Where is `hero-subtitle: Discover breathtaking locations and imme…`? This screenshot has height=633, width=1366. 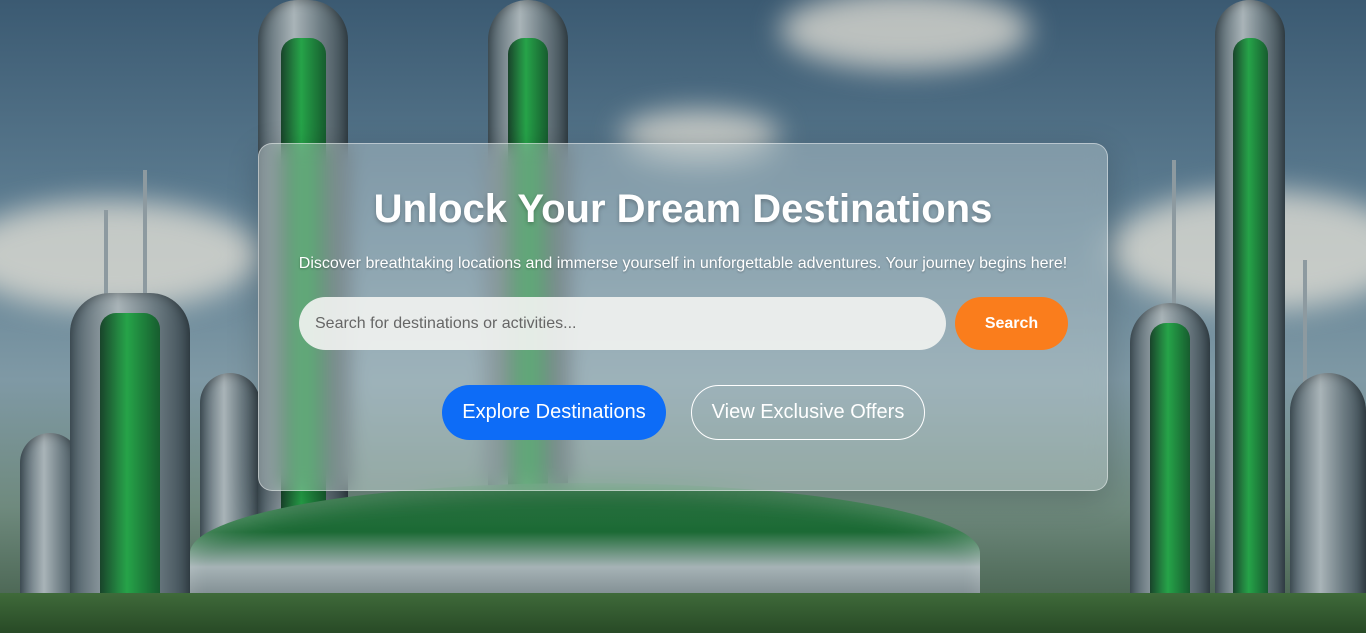 hero-subtitle: Discover breathtaking locations and imme… is located at coordinates (683, 263).